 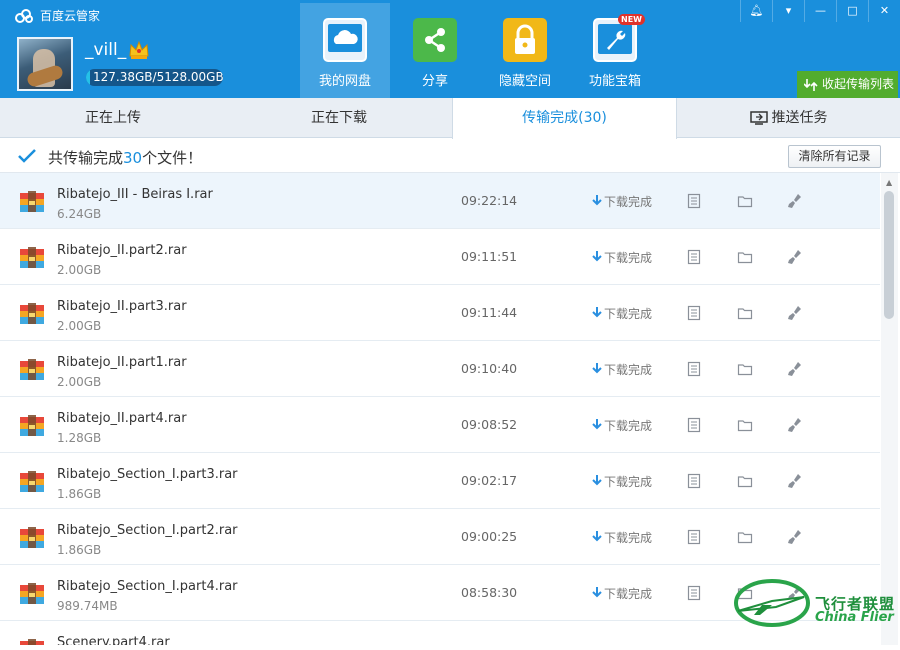 What do you see at coordinates (756, 11) in the screenshot?
I see `notification-bell-icon: 🔔︎` at bounding box center [756, 11].